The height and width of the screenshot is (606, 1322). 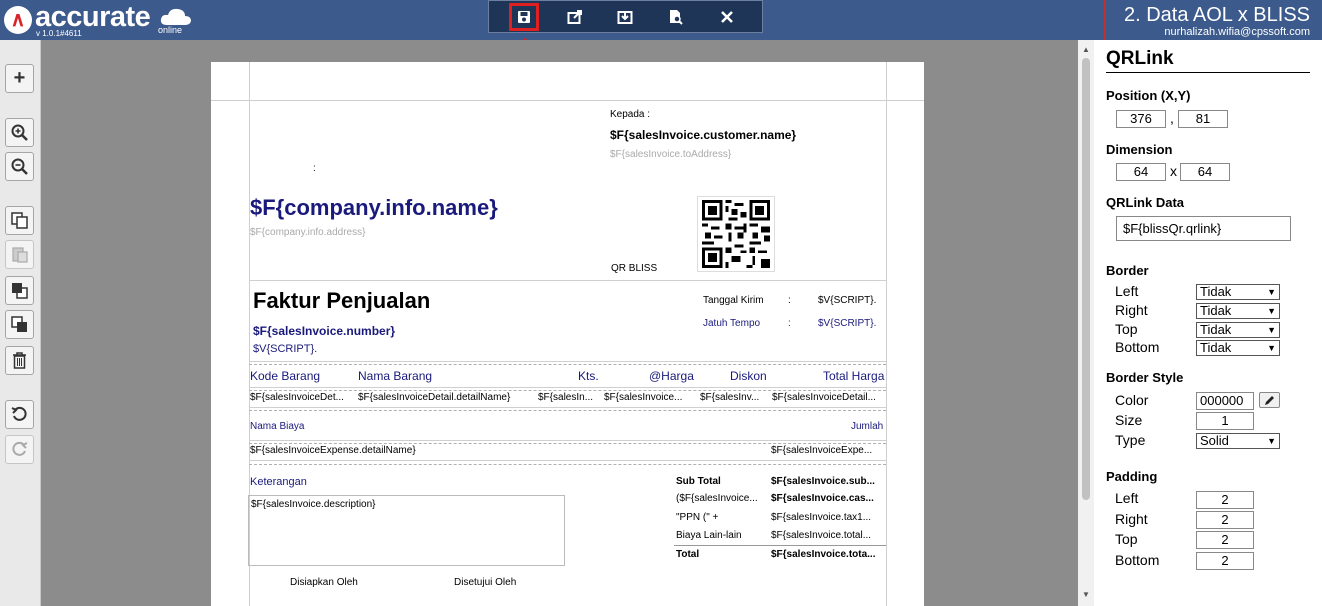 I want to click on add-element-button: +, so click(x=19, y=78).